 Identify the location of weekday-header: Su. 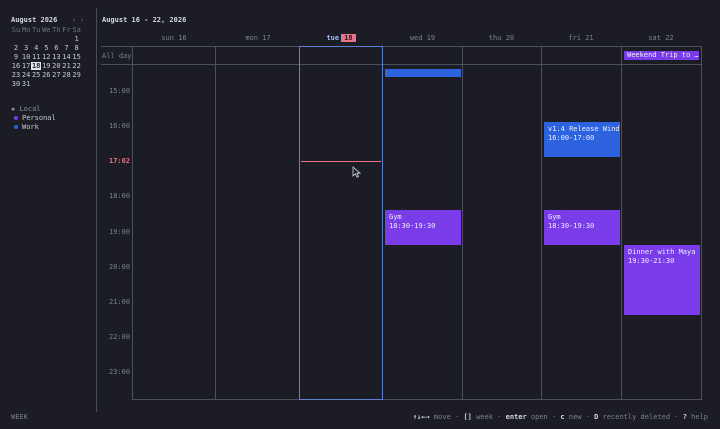
(16, 30).